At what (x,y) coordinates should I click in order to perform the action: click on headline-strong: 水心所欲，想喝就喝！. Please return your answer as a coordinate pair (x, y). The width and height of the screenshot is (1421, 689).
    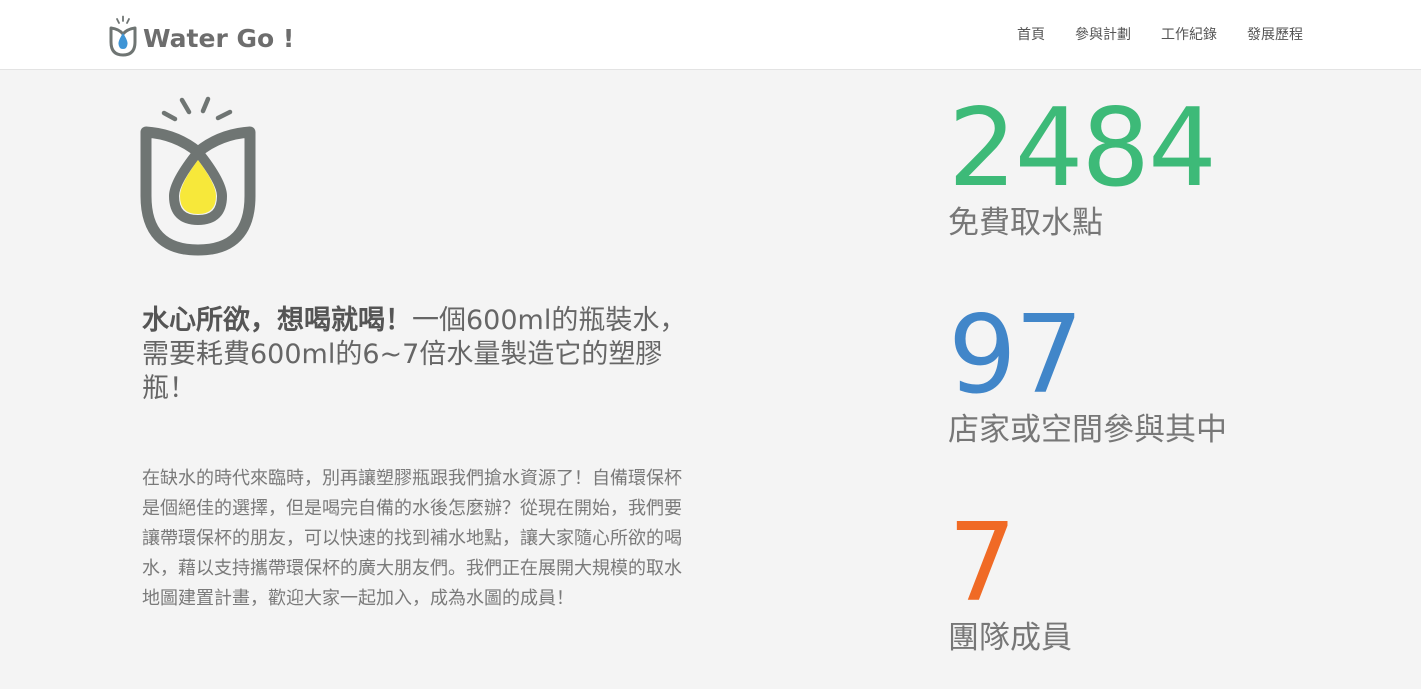
    Looking at the image, I should click on (277, 320).